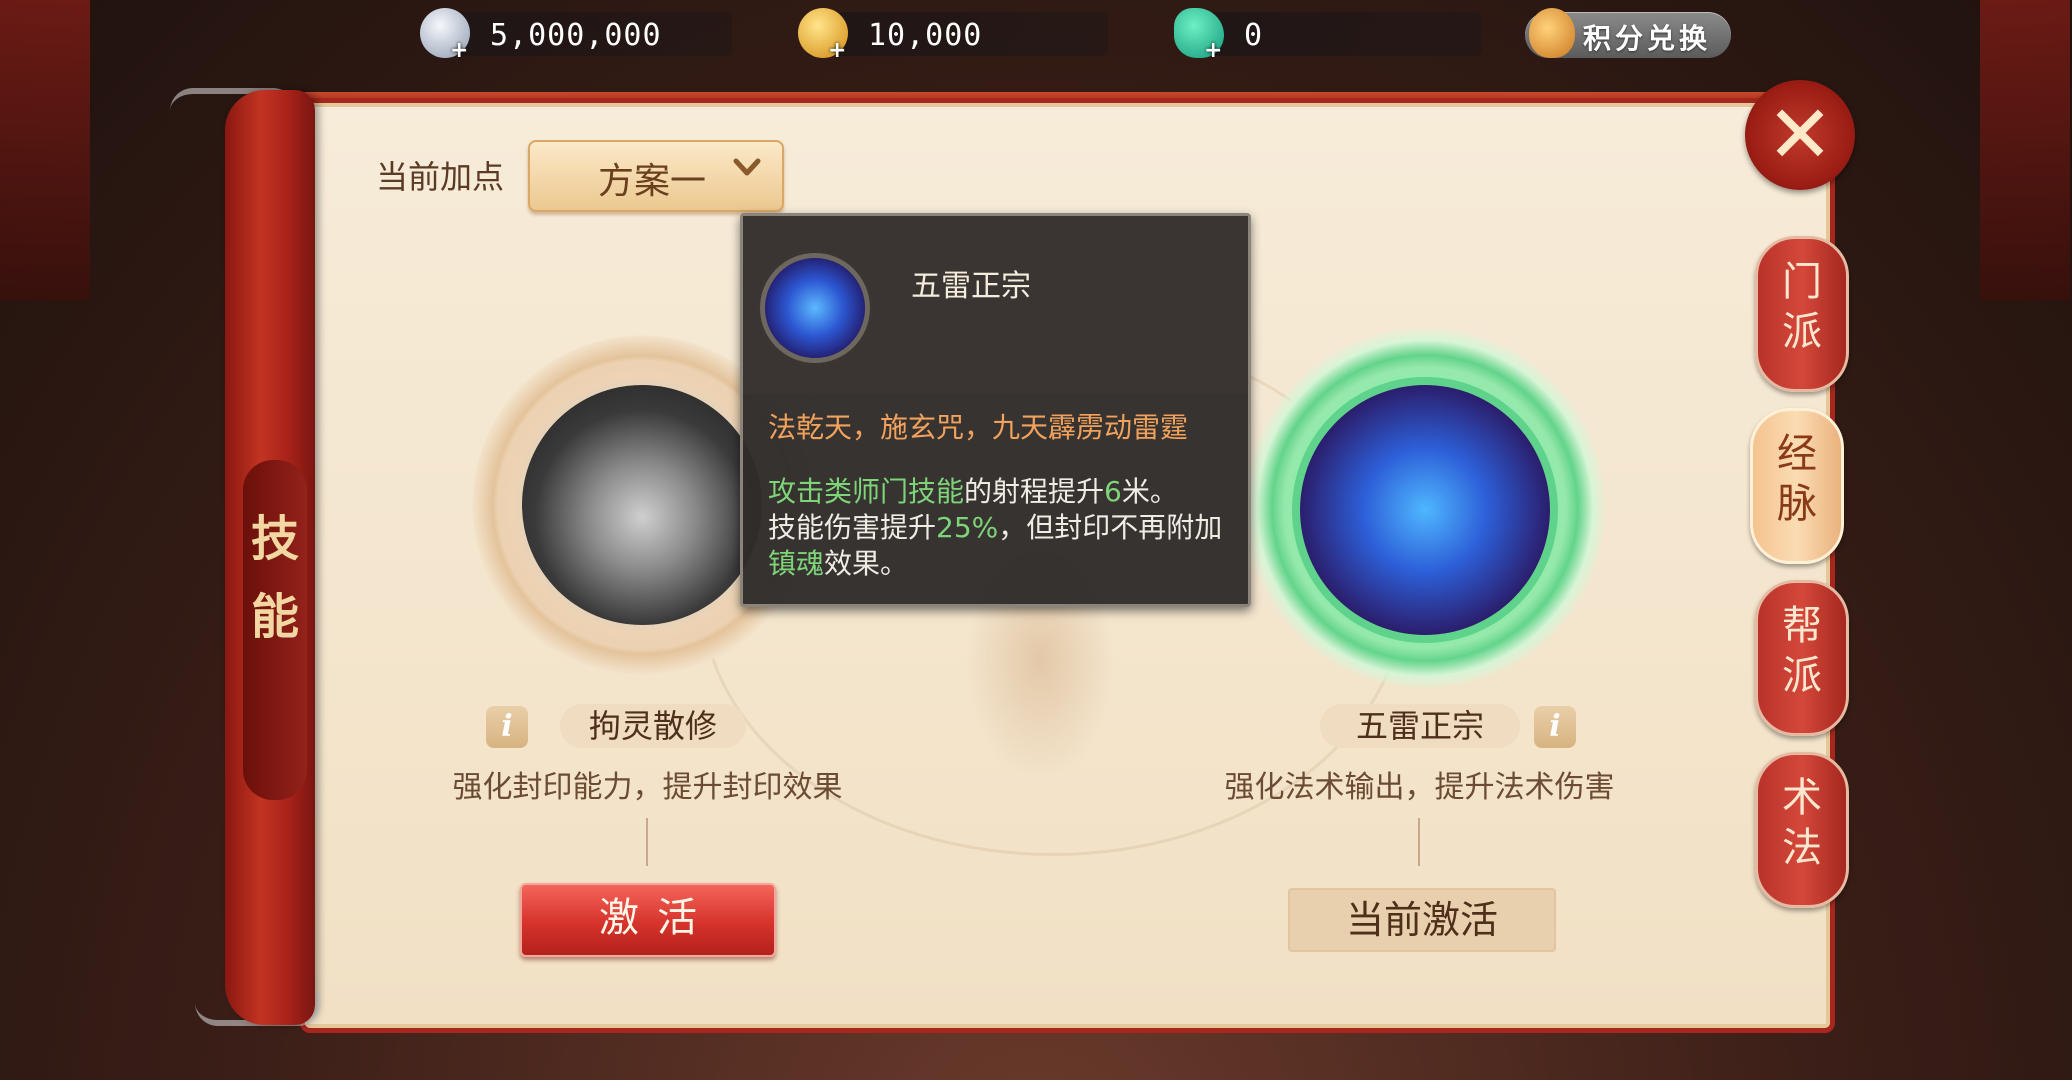 The width and height of the screenshot is (2072, 1080). What do you see at coordinates (1419, 787) in the screenshot?
I see `right-skill-description: 强化法术输出，提升法术伤害` at bounding box center [1419, 787].